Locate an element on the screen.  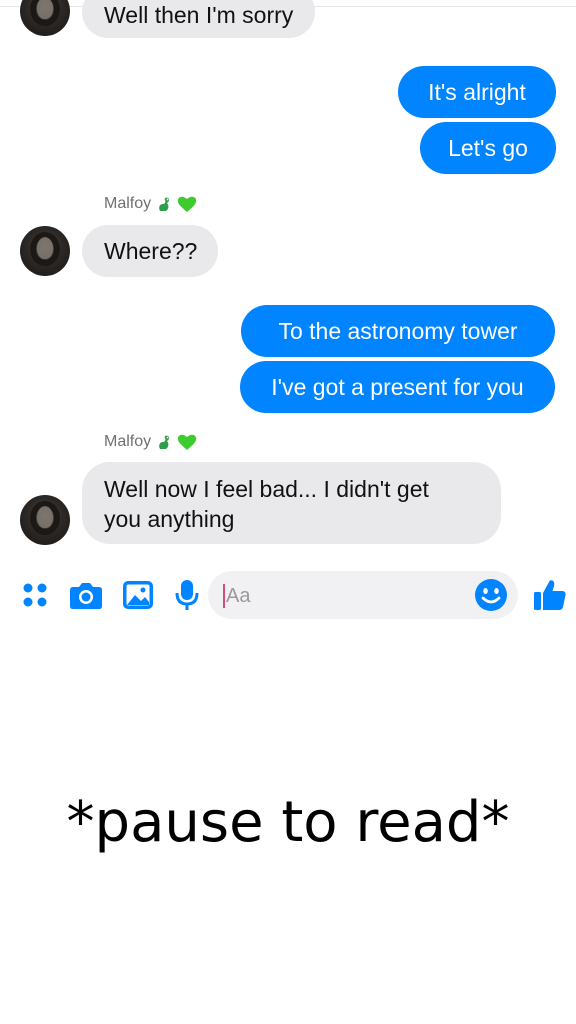
message-text: Well then I'm sorry is located at coordinates (199, 15).